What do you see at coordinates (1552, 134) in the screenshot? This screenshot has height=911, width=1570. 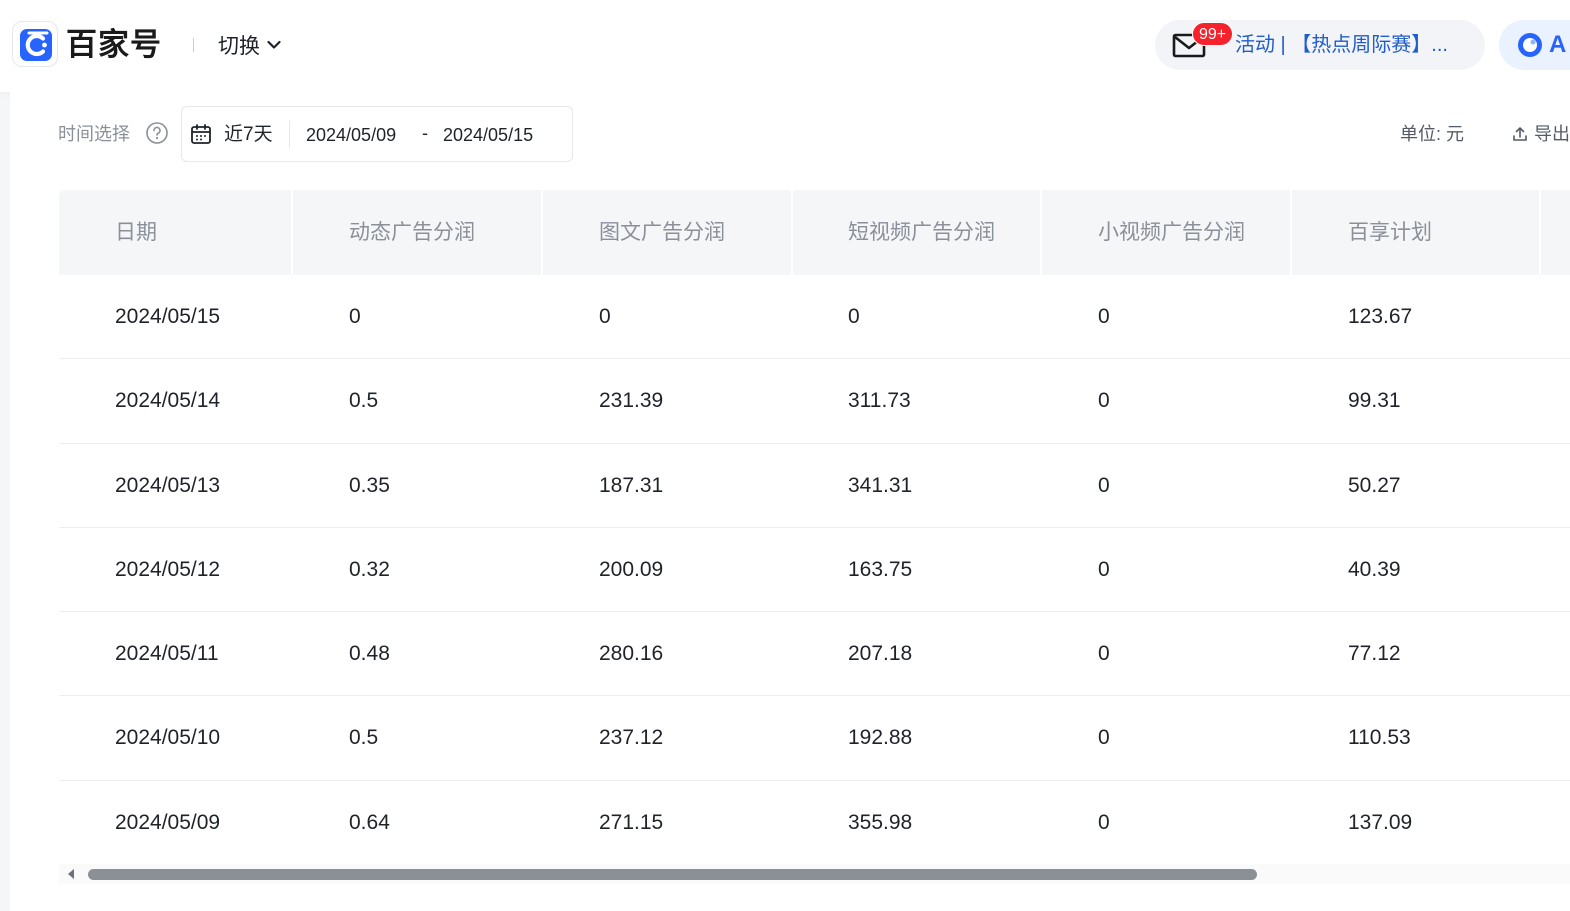 I see `export-label: 导出` at bounding box center [1552, 134].